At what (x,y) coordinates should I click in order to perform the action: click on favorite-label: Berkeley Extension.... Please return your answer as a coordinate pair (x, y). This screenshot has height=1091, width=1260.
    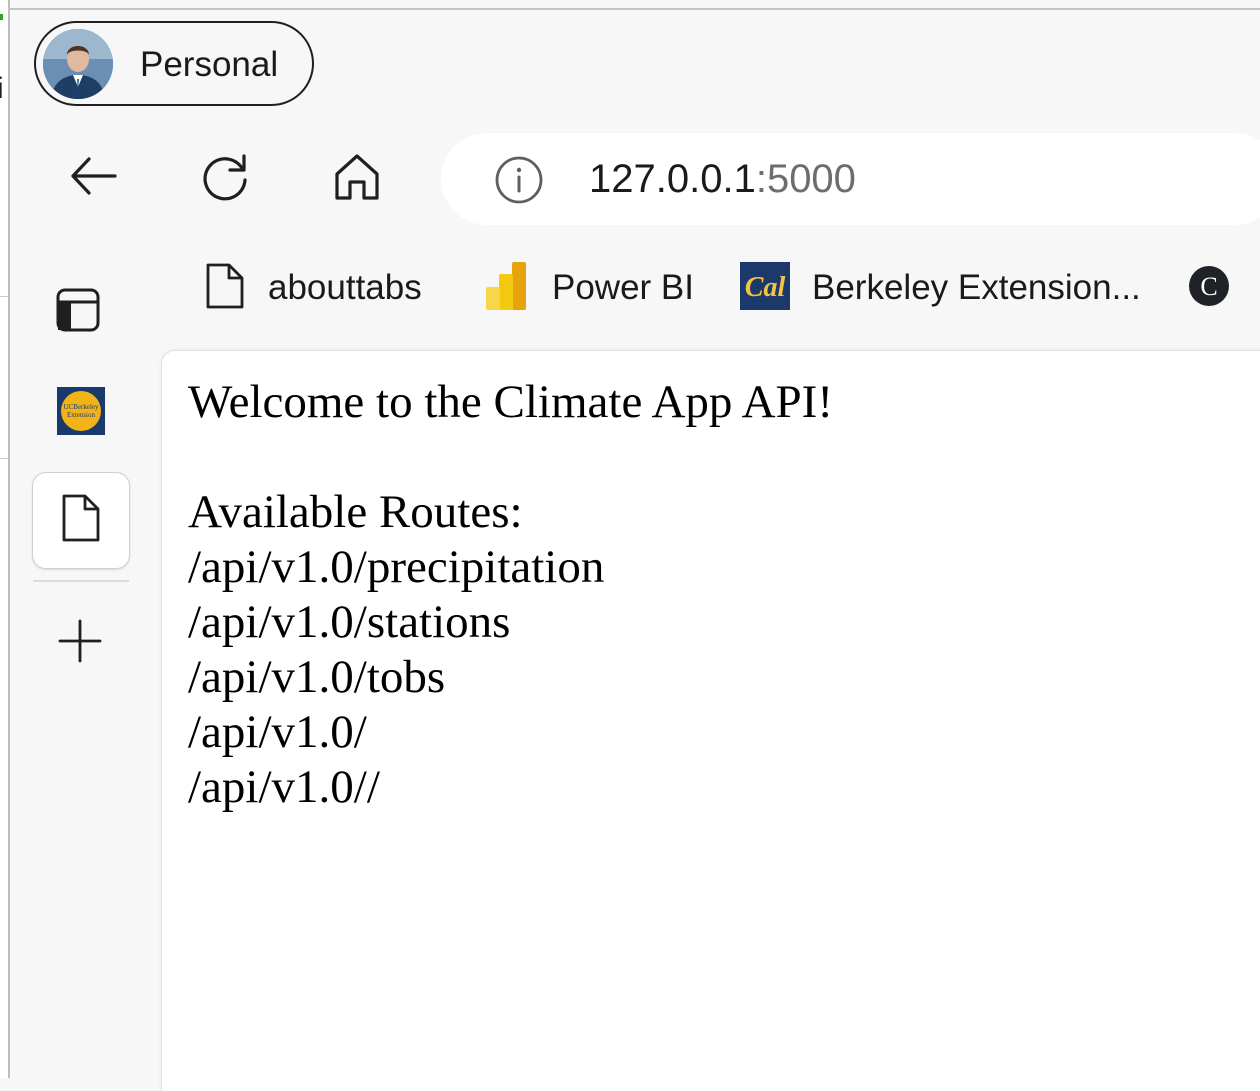
    Looking at the image, I should click on (976, 287).